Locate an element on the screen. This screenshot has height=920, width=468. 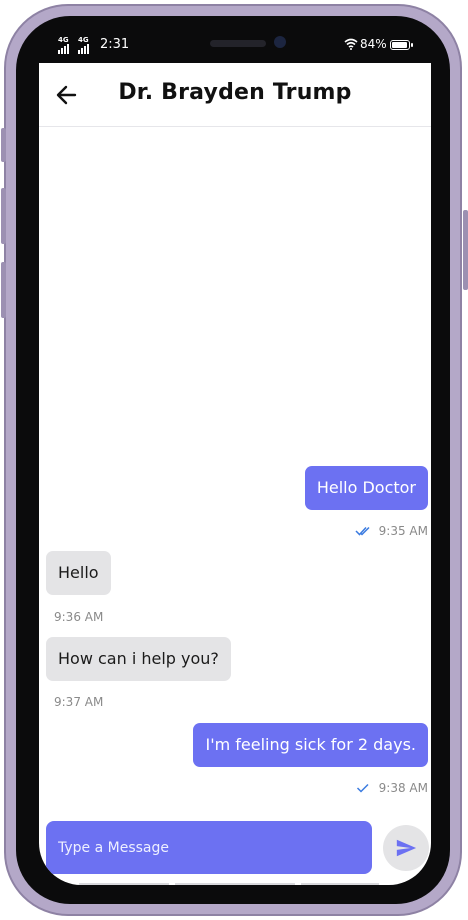
network-type-1: 4G is located at coordinates (63, 40).